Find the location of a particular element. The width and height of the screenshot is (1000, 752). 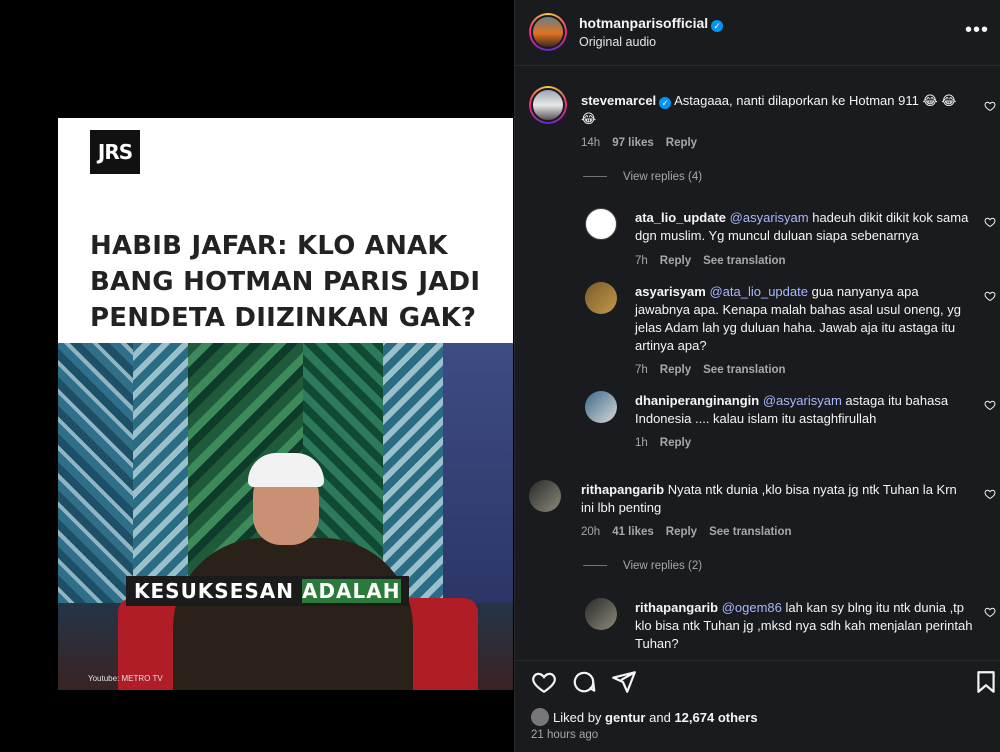

video-subtitle: KESUKSESAN ADALAH is located at coordinates (267, 591).